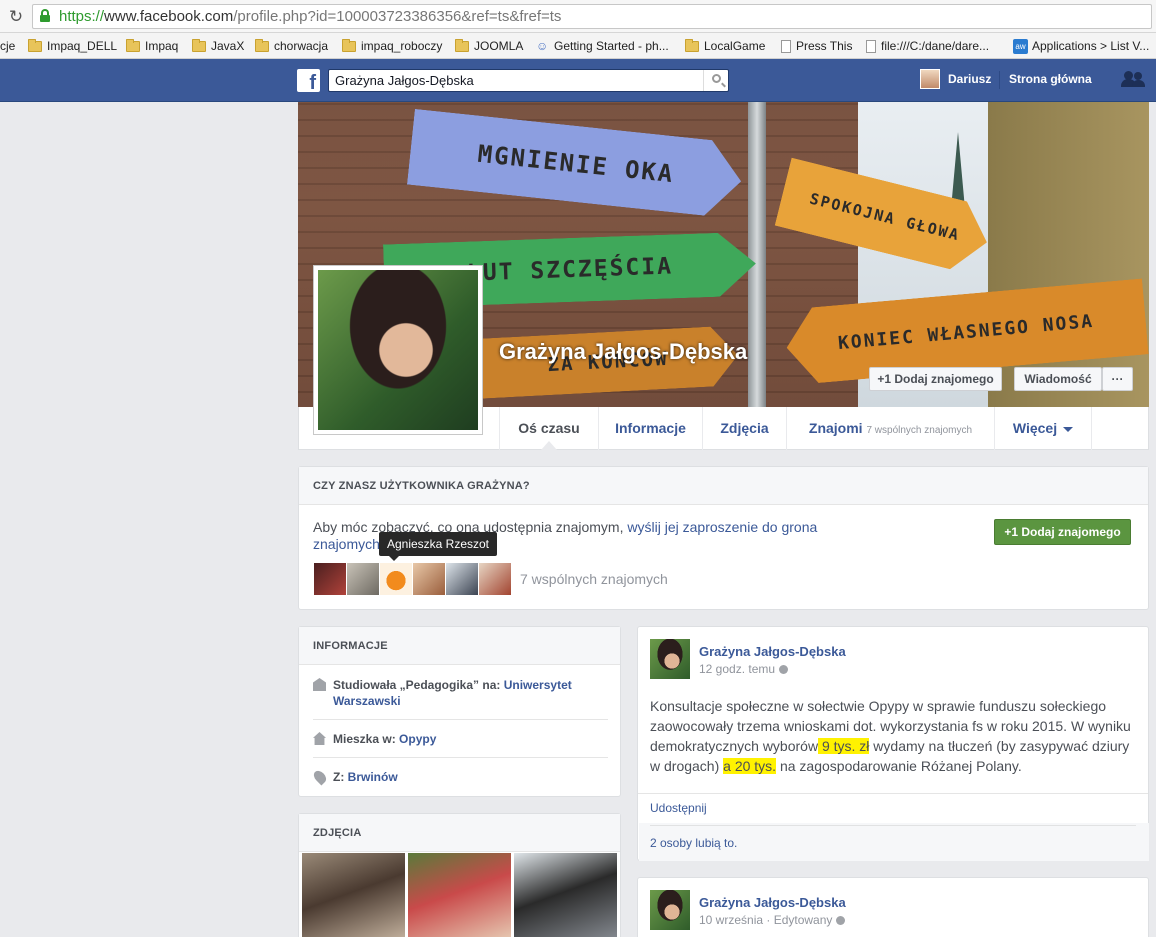 The height and width of the screenshot is (937, 1156). Describe the element at coordinates (392, 46) in the screenshot. I see `bookmark-item: impaq_roboczy` at that location.